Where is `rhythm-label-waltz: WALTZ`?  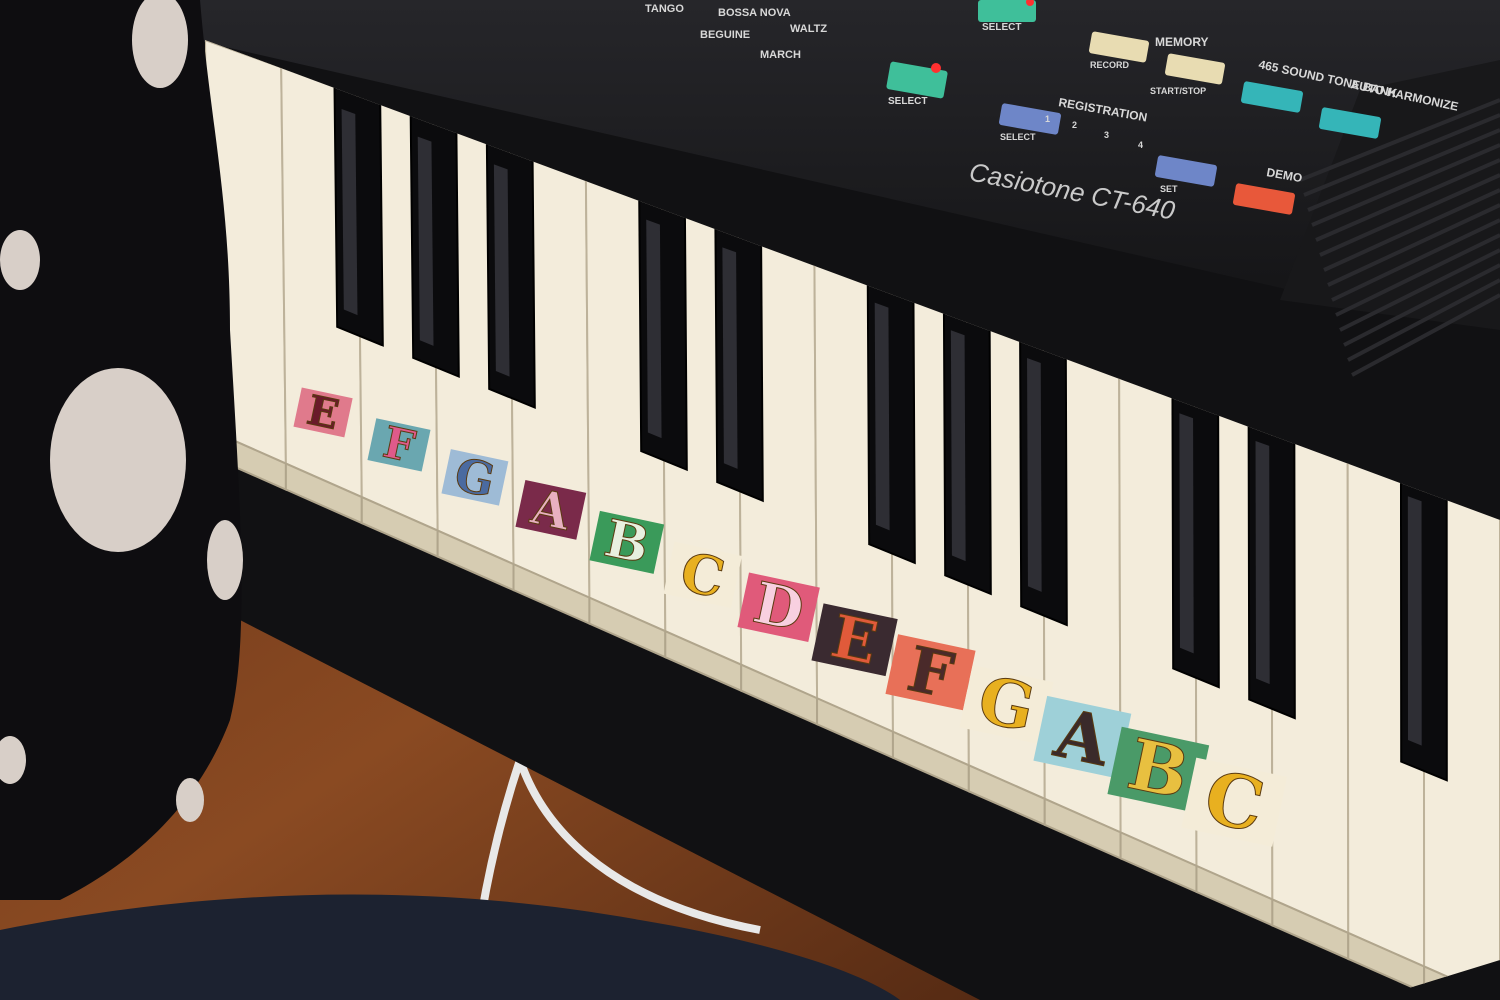 rhythm-label-waltz: WALTZ is located at coordinates (808, 29).